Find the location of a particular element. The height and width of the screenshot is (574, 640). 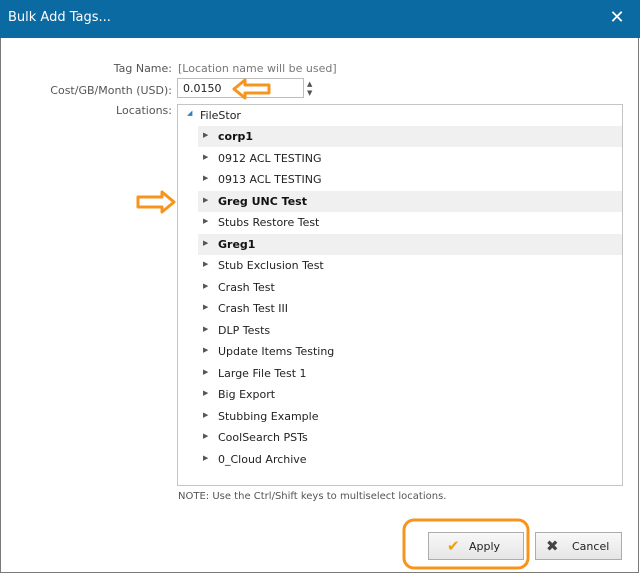

tree-item-label: Greg1 is located at coordinates (237, 244).